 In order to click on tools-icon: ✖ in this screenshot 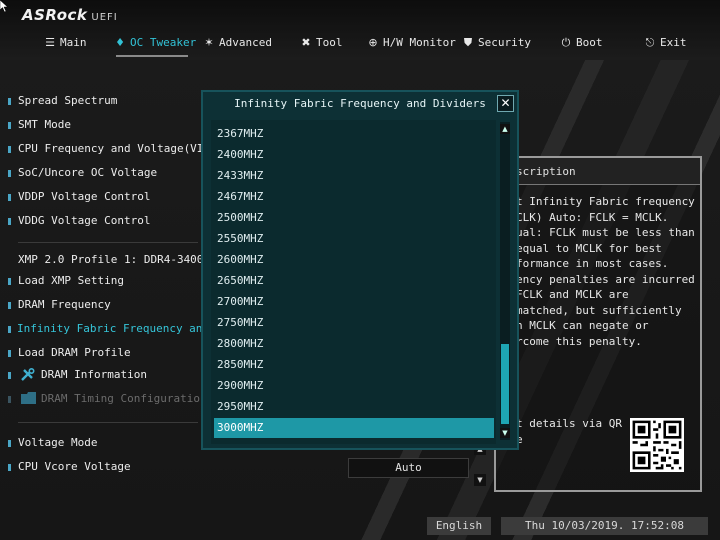, I will do `click(306, 42)`.